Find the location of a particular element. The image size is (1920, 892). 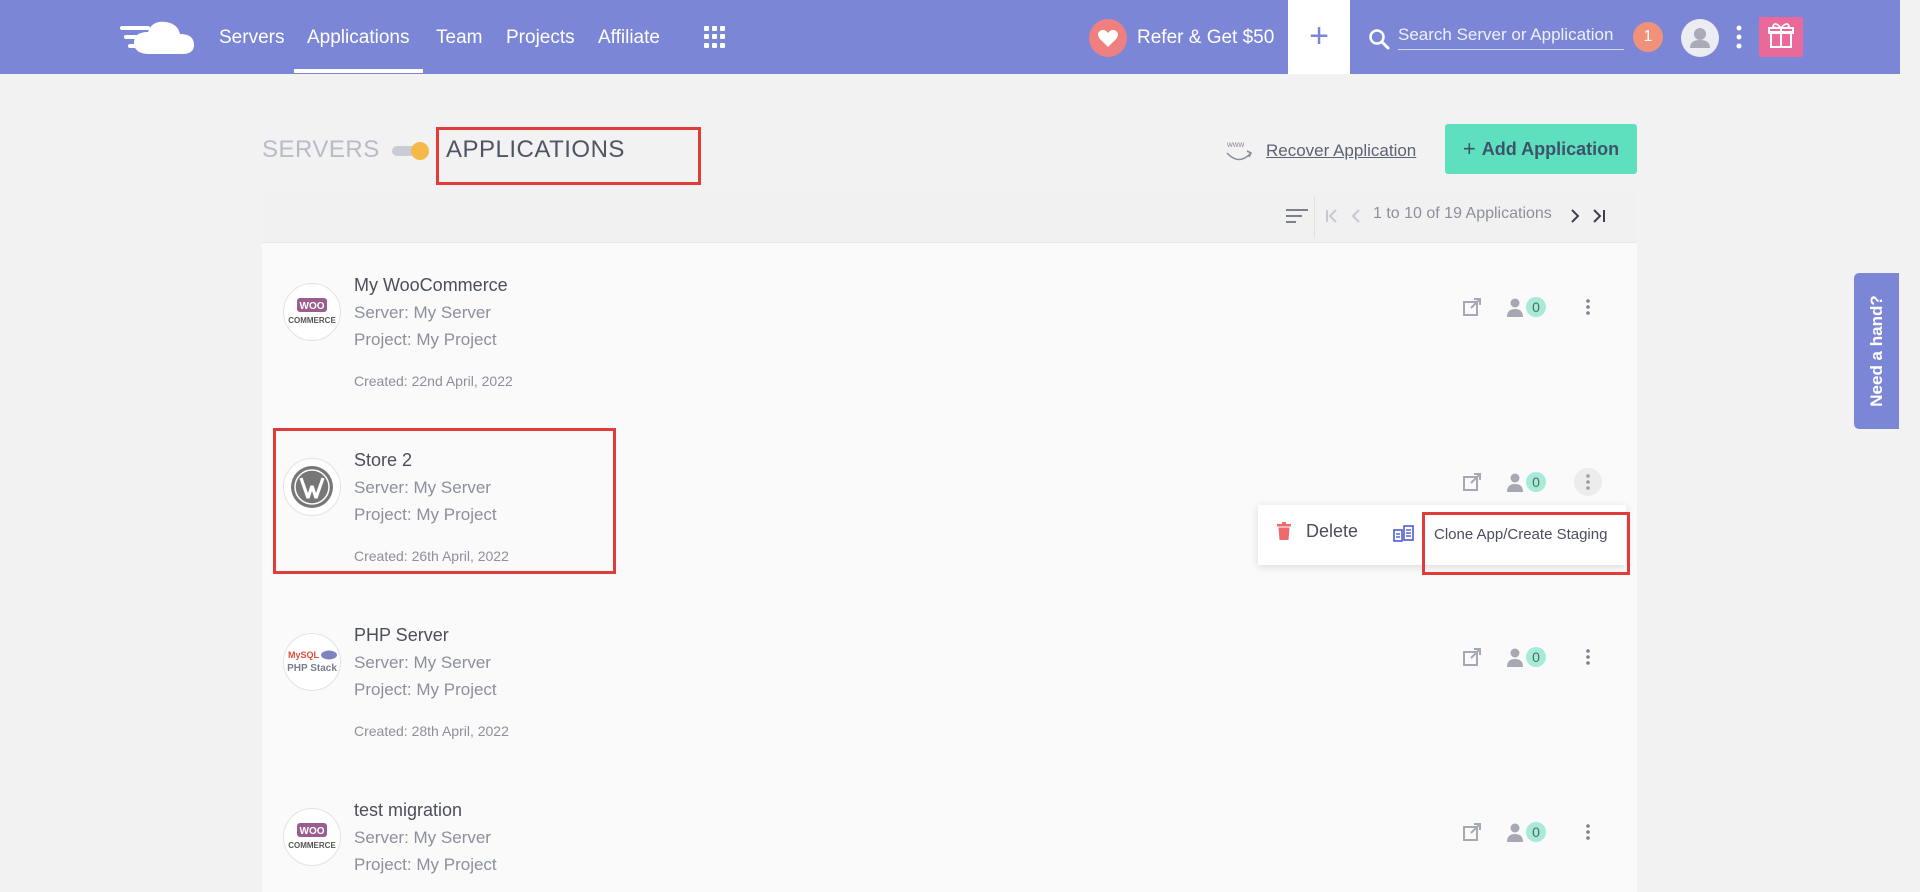

highlight-box-clone is located at coordinates (1526, 543).